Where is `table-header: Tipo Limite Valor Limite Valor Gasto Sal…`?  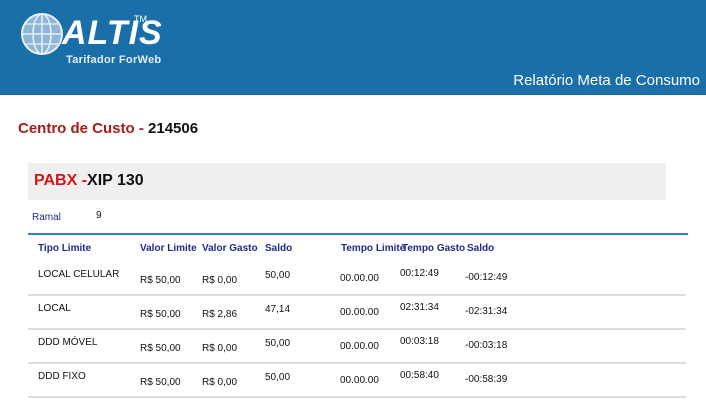
table-header: Tipo Limite Valor Limite Valor Gasto Sal… is located at coordinates (353, 250).